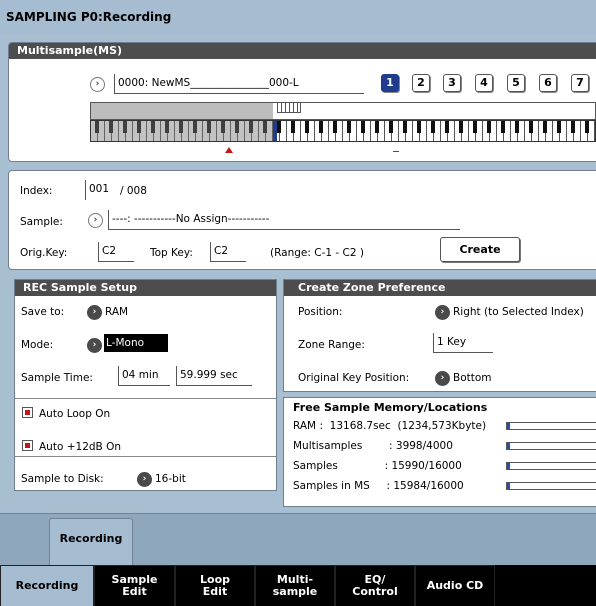 The width and height of the screenshot is (596, 606). Describe the element at coordinates (144, 376) in the screenshot. I see `sample-time-min-field: 04 min` at that location.